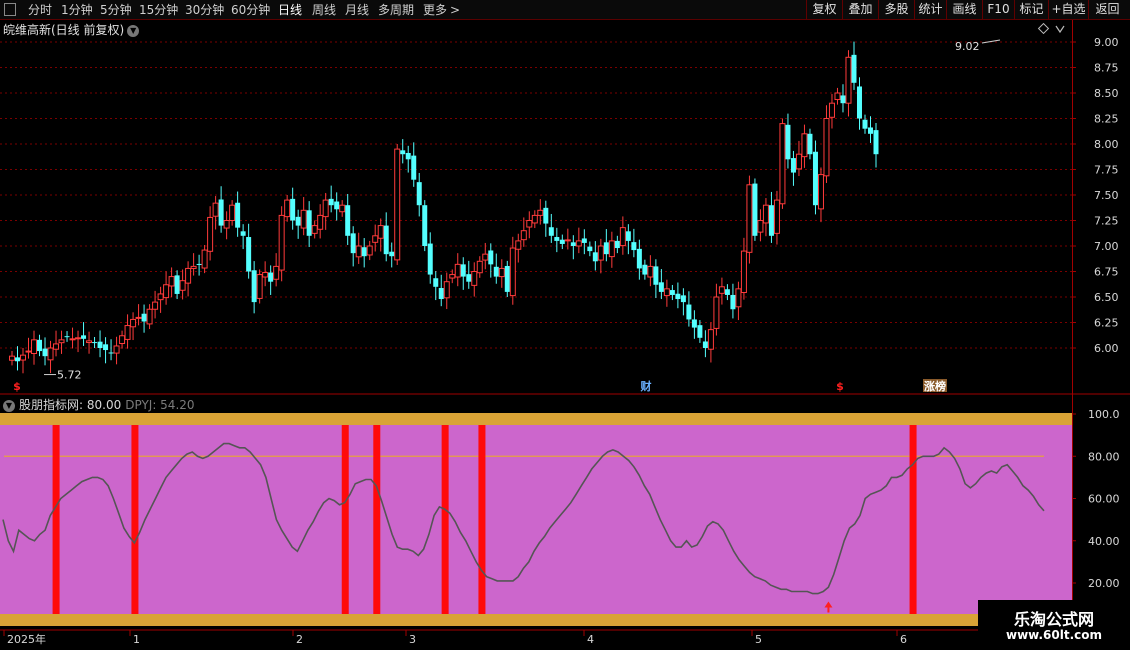 This screenshot has height=650, width=1130. What do you see at coordinates (896, 9) in the screenshot?
I see `multi-stock-button: 多股` at bounding box center [896, 9].